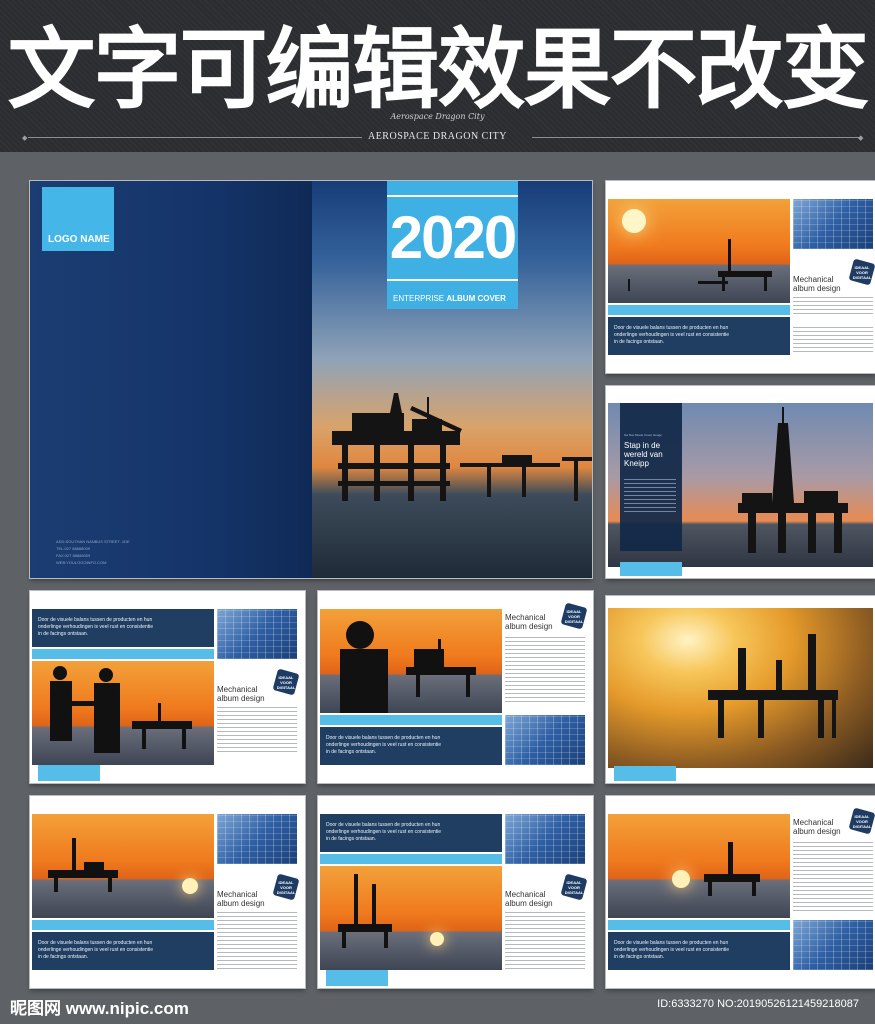  I want to click on worker-silhouette, so click(408, 667).